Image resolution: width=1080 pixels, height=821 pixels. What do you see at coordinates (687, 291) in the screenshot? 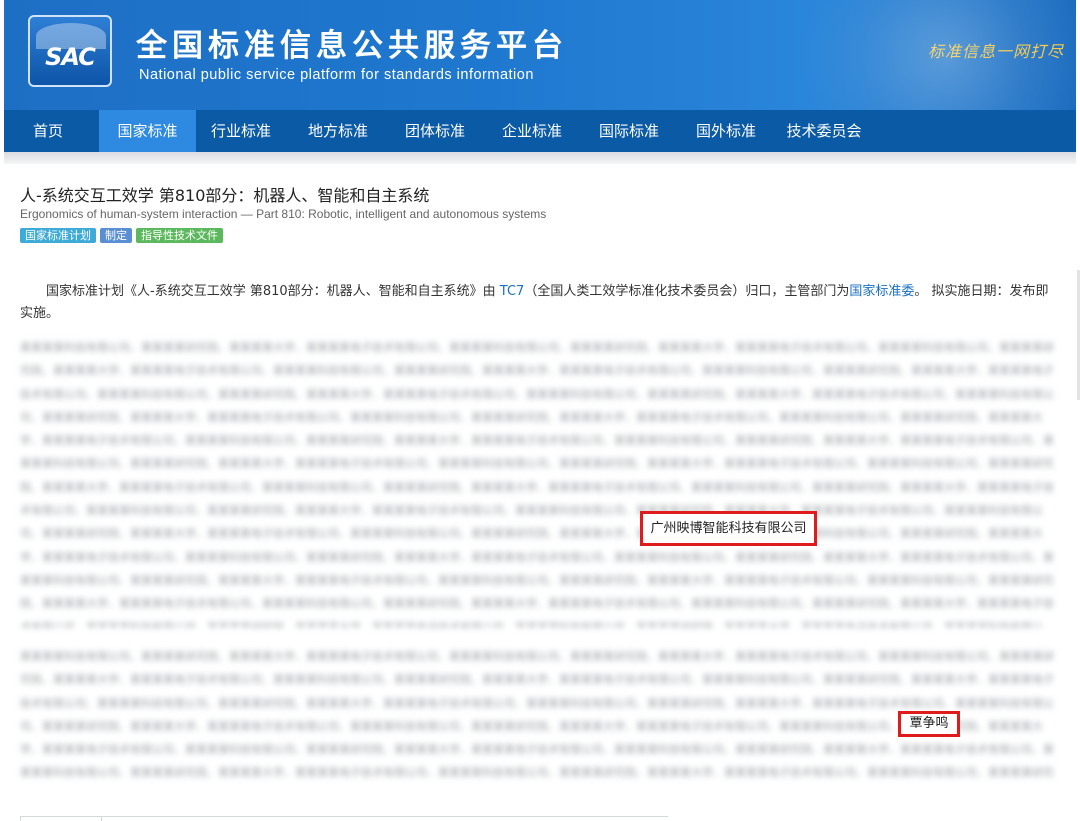
I see `description-part2: （全国人类工效学标准化技术委员会）归口，主管部门为` at bounding box center [687, 291].